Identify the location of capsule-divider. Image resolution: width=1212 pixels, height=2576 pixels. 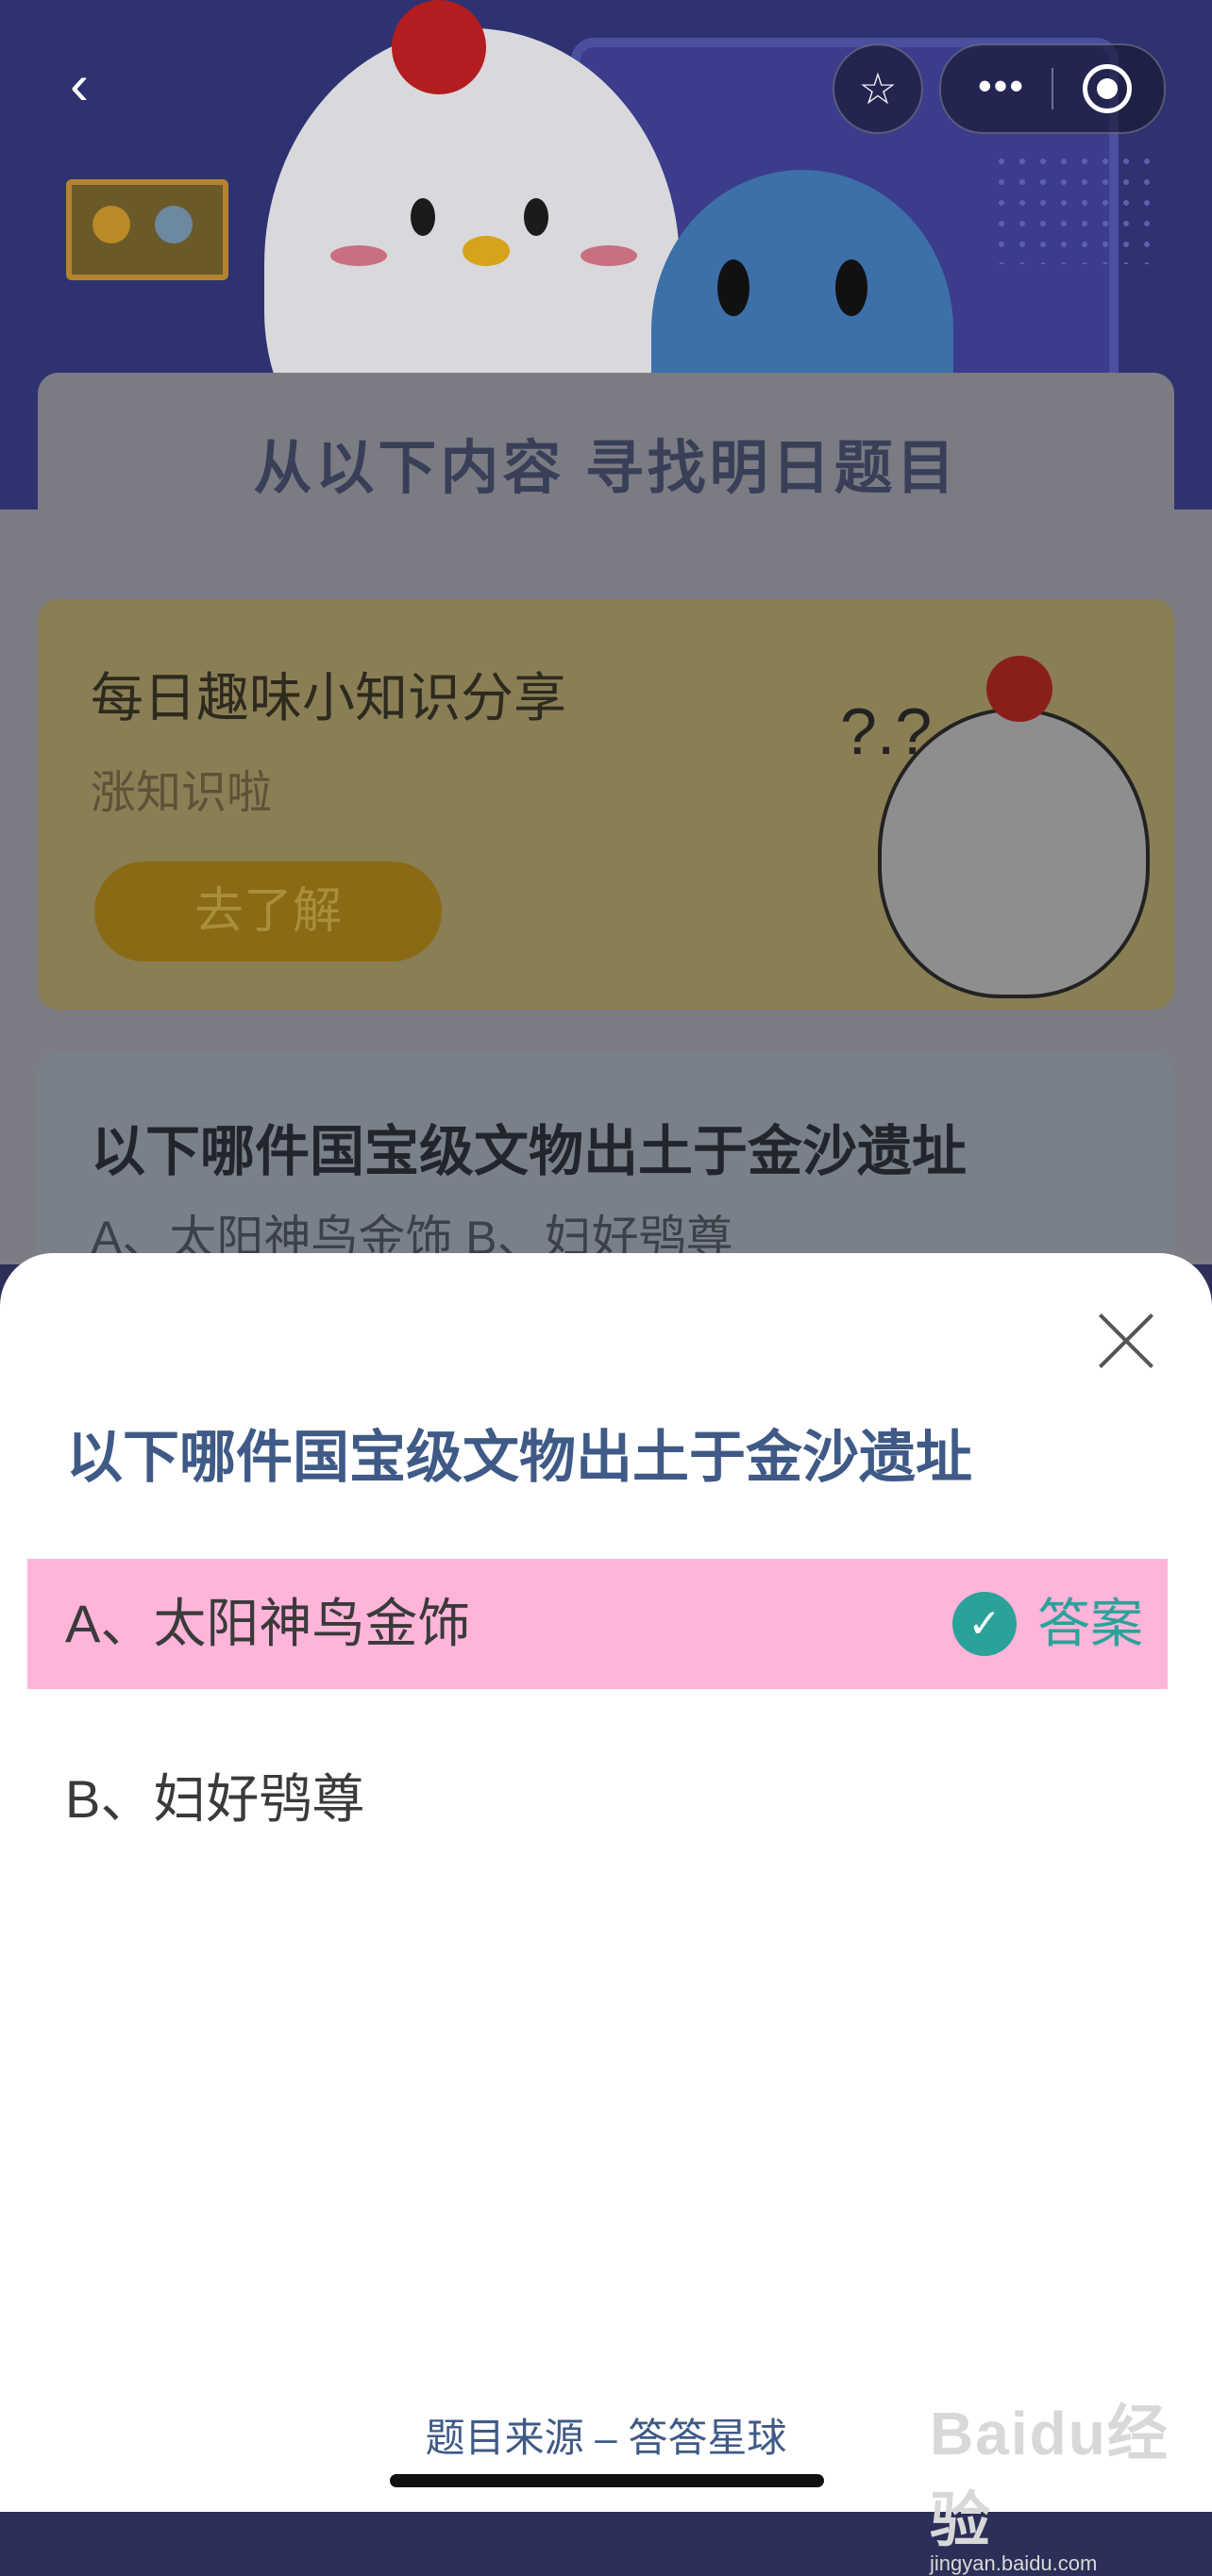
(1052, 88).